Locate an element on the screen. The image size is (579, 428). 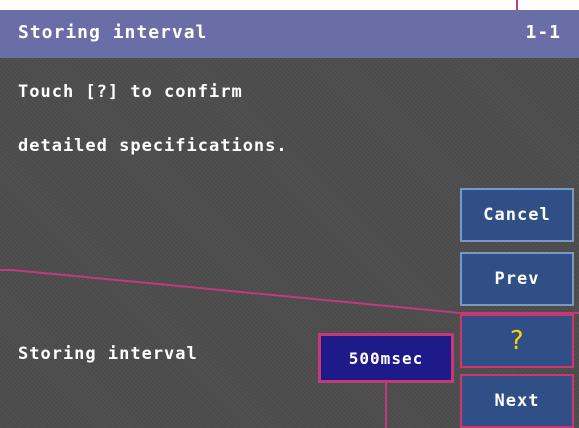
message-line-2: detailed specifications. is located at coordinates (153, 146).